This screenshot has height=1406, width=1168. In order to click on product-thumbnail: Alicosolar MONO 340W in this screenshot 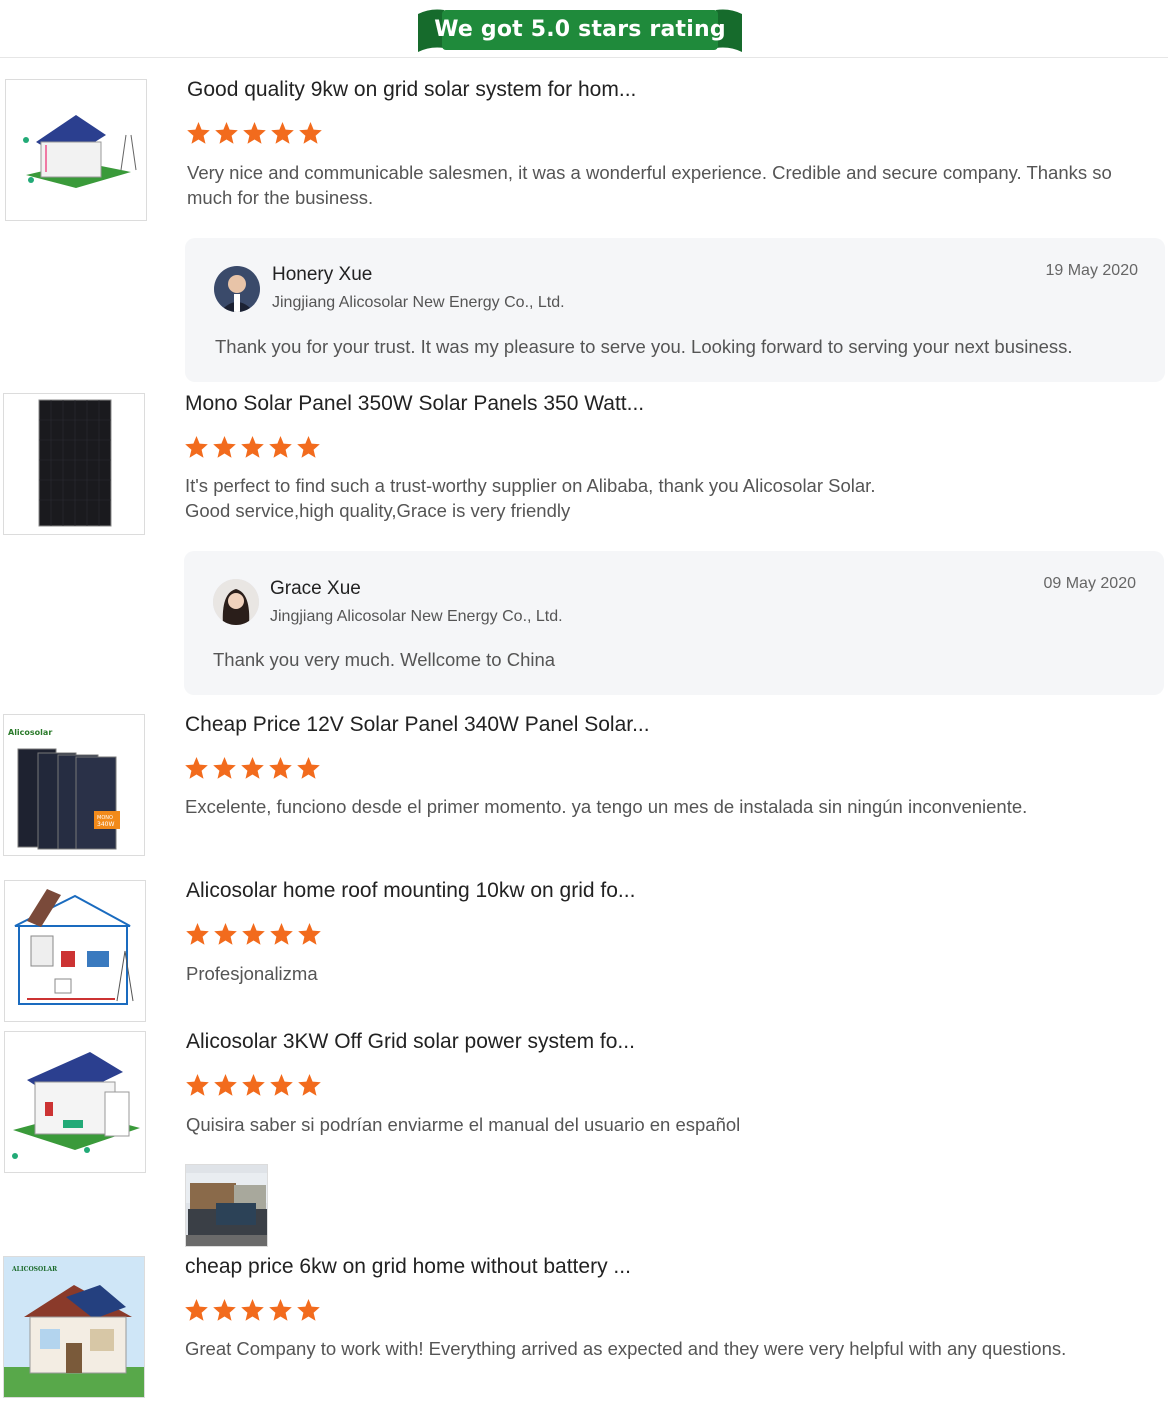, I will do `click(74, 785)`.